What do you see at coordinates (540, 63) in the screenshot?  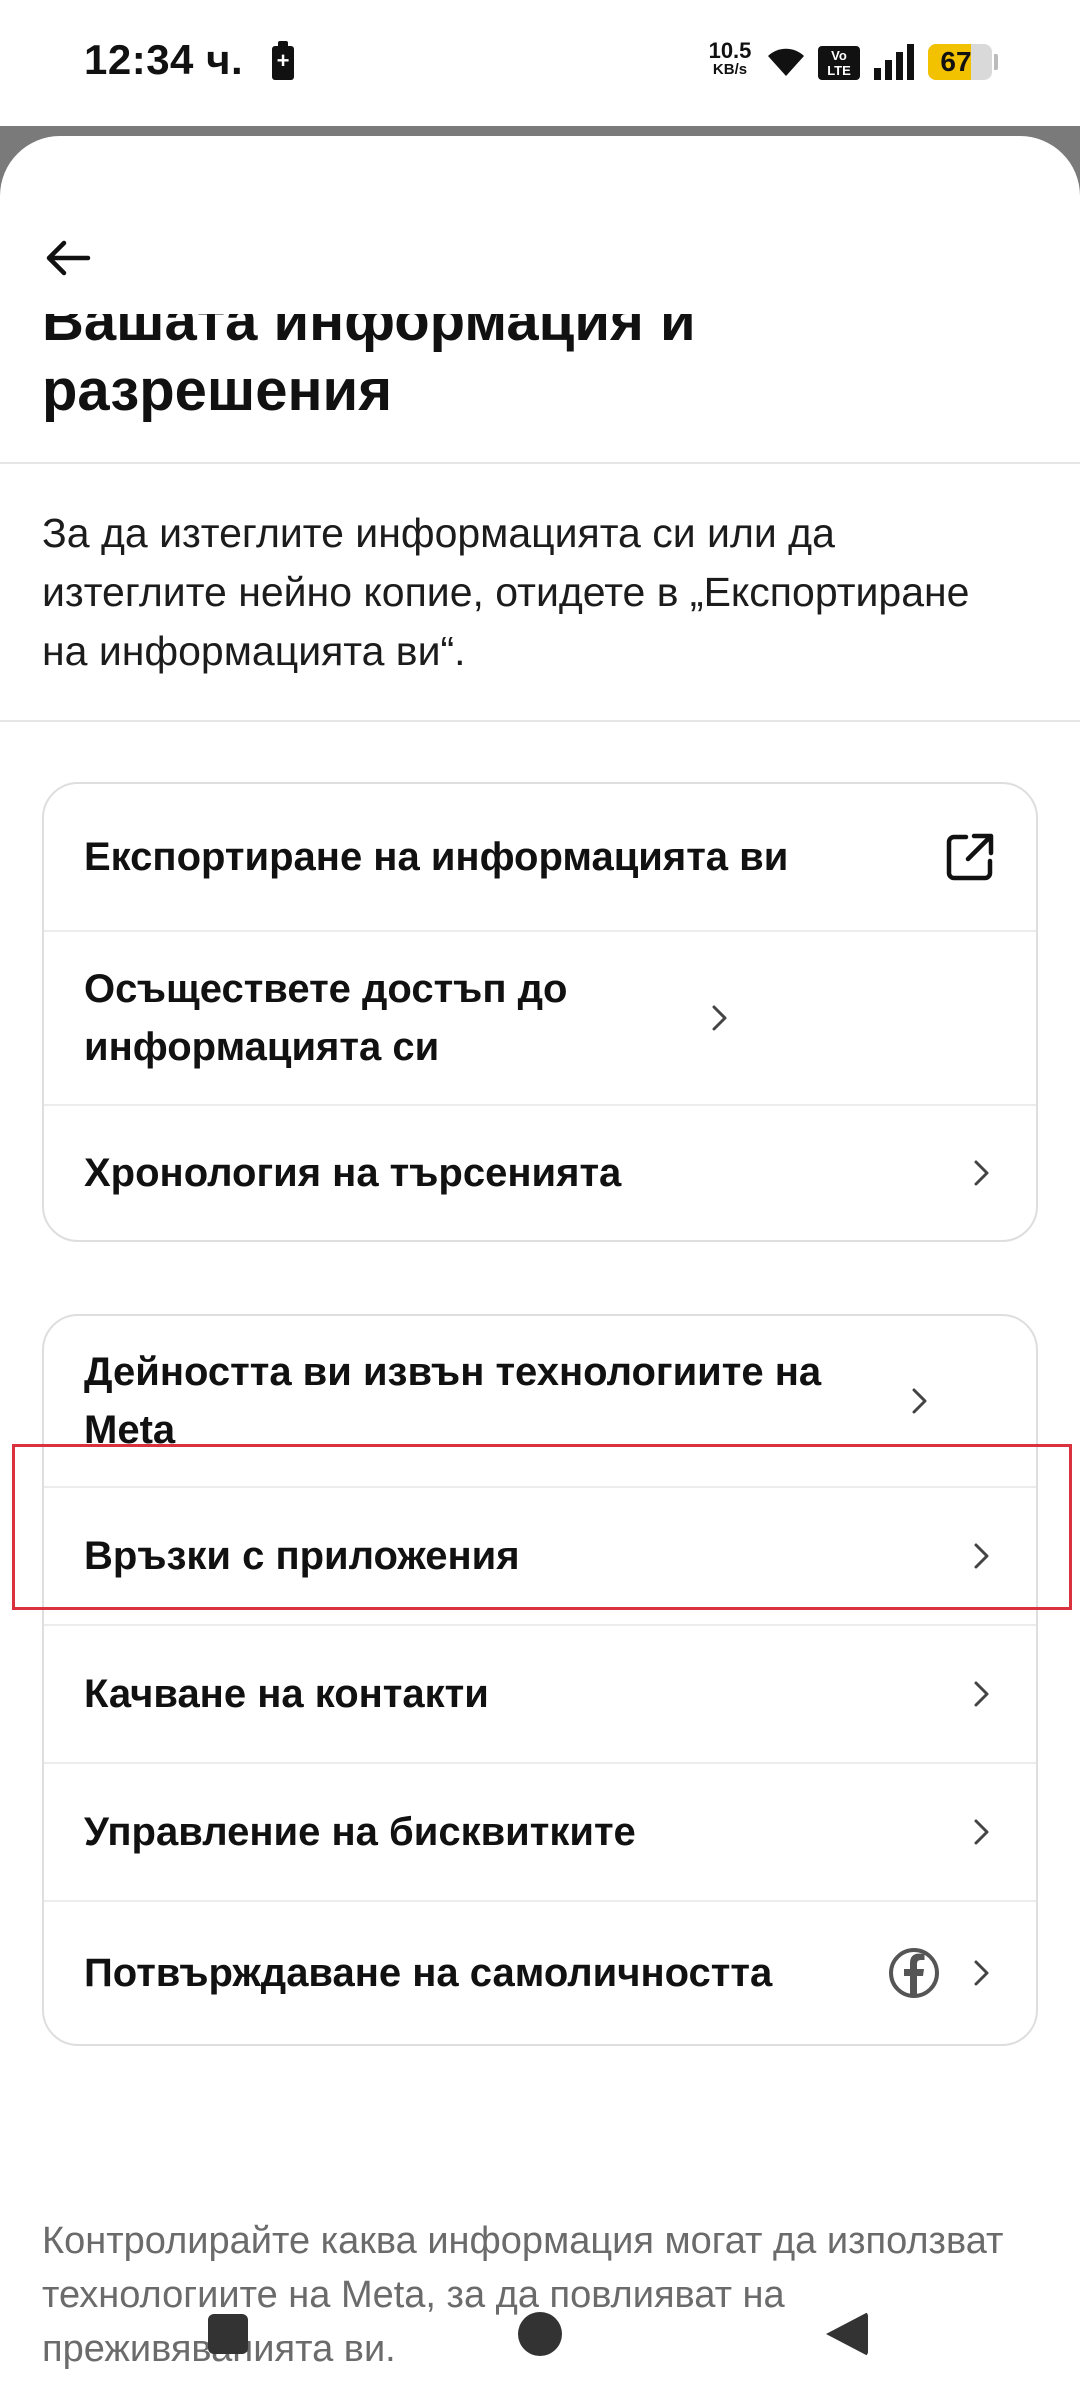 I see `status-bar: 12:34 ч. 10.5 KB/s VoLTE 67` at bounding box center [540, 63].